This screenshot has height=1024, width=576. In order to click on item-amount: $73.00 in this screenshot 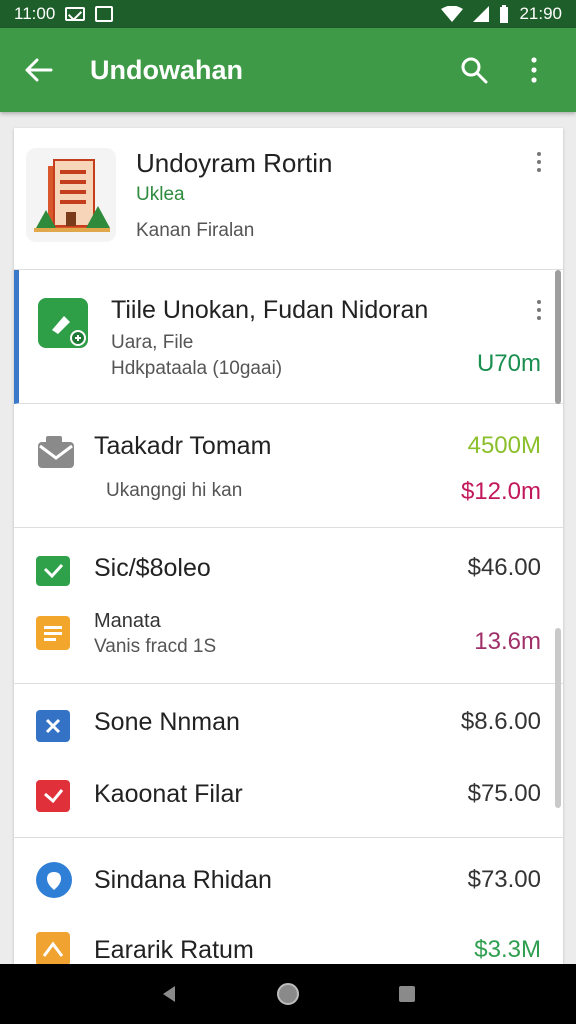, I will do `click(504, 879)`.